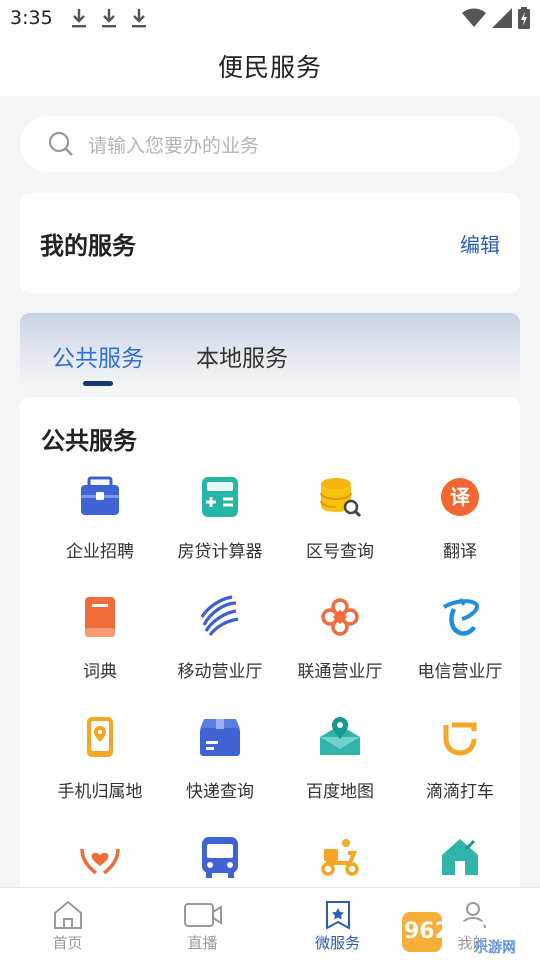 The image size is (540, 960). Describe the element at coordinates (98, 383) in the screenshot. I see `active-tab-indicator` at that location.